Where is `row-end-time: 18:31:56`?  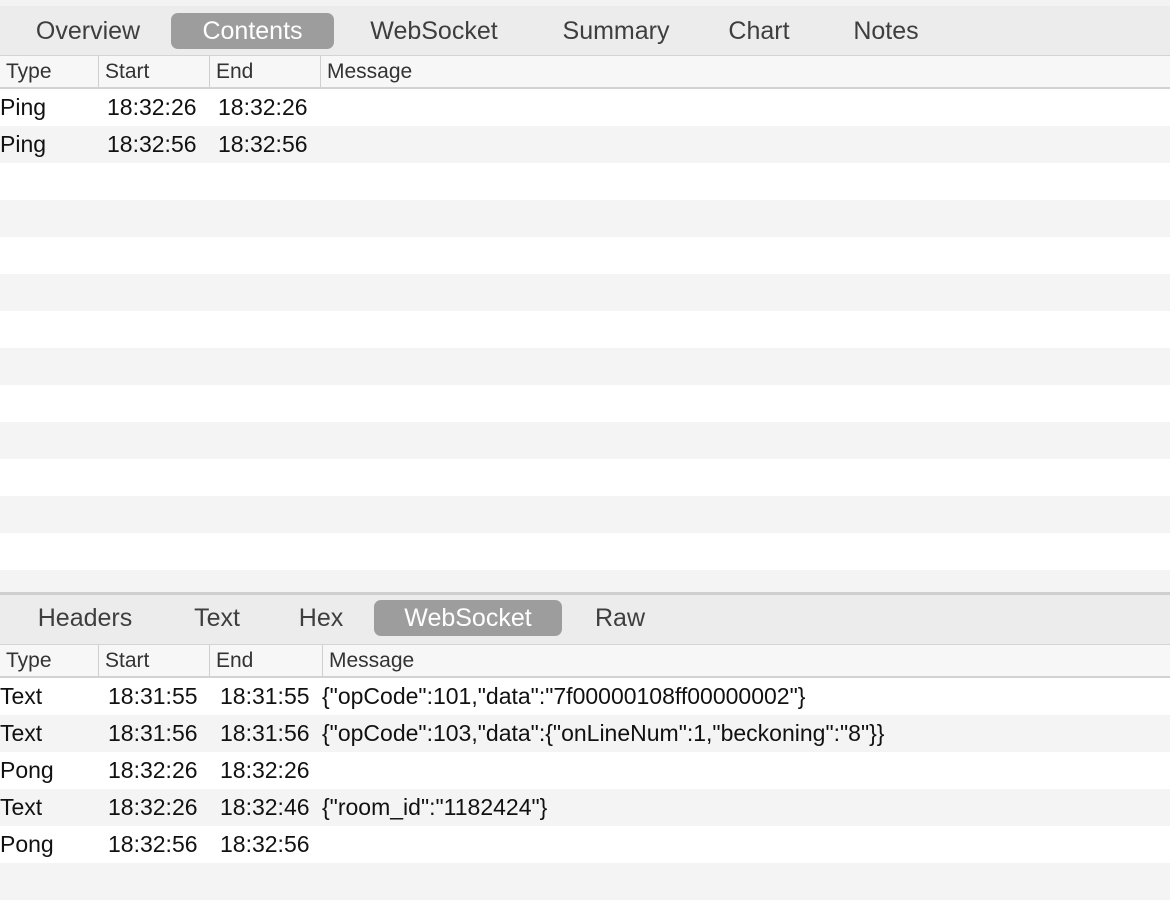 row-end-time: 18:31:56 is located at coordinates (265, 733).